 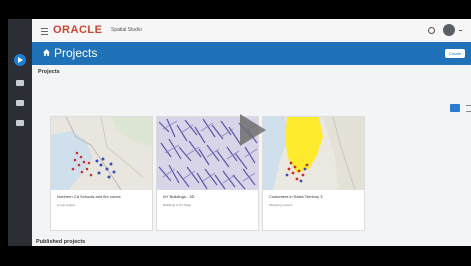 I want to click on project-title: NY Buildings - 3D, so click(x=179, y=196).